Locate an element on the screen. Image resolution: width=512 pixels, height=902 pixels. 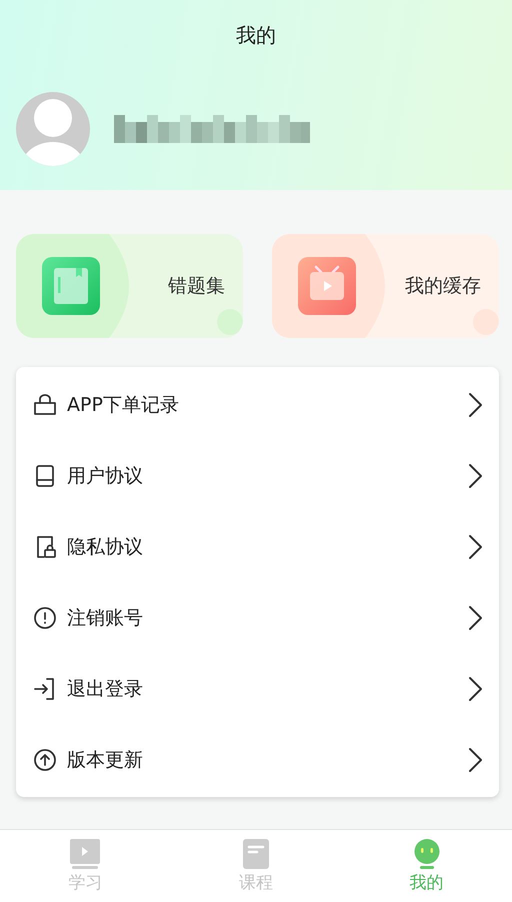
shopping-bag-icon is located at coordinates (45, 404).